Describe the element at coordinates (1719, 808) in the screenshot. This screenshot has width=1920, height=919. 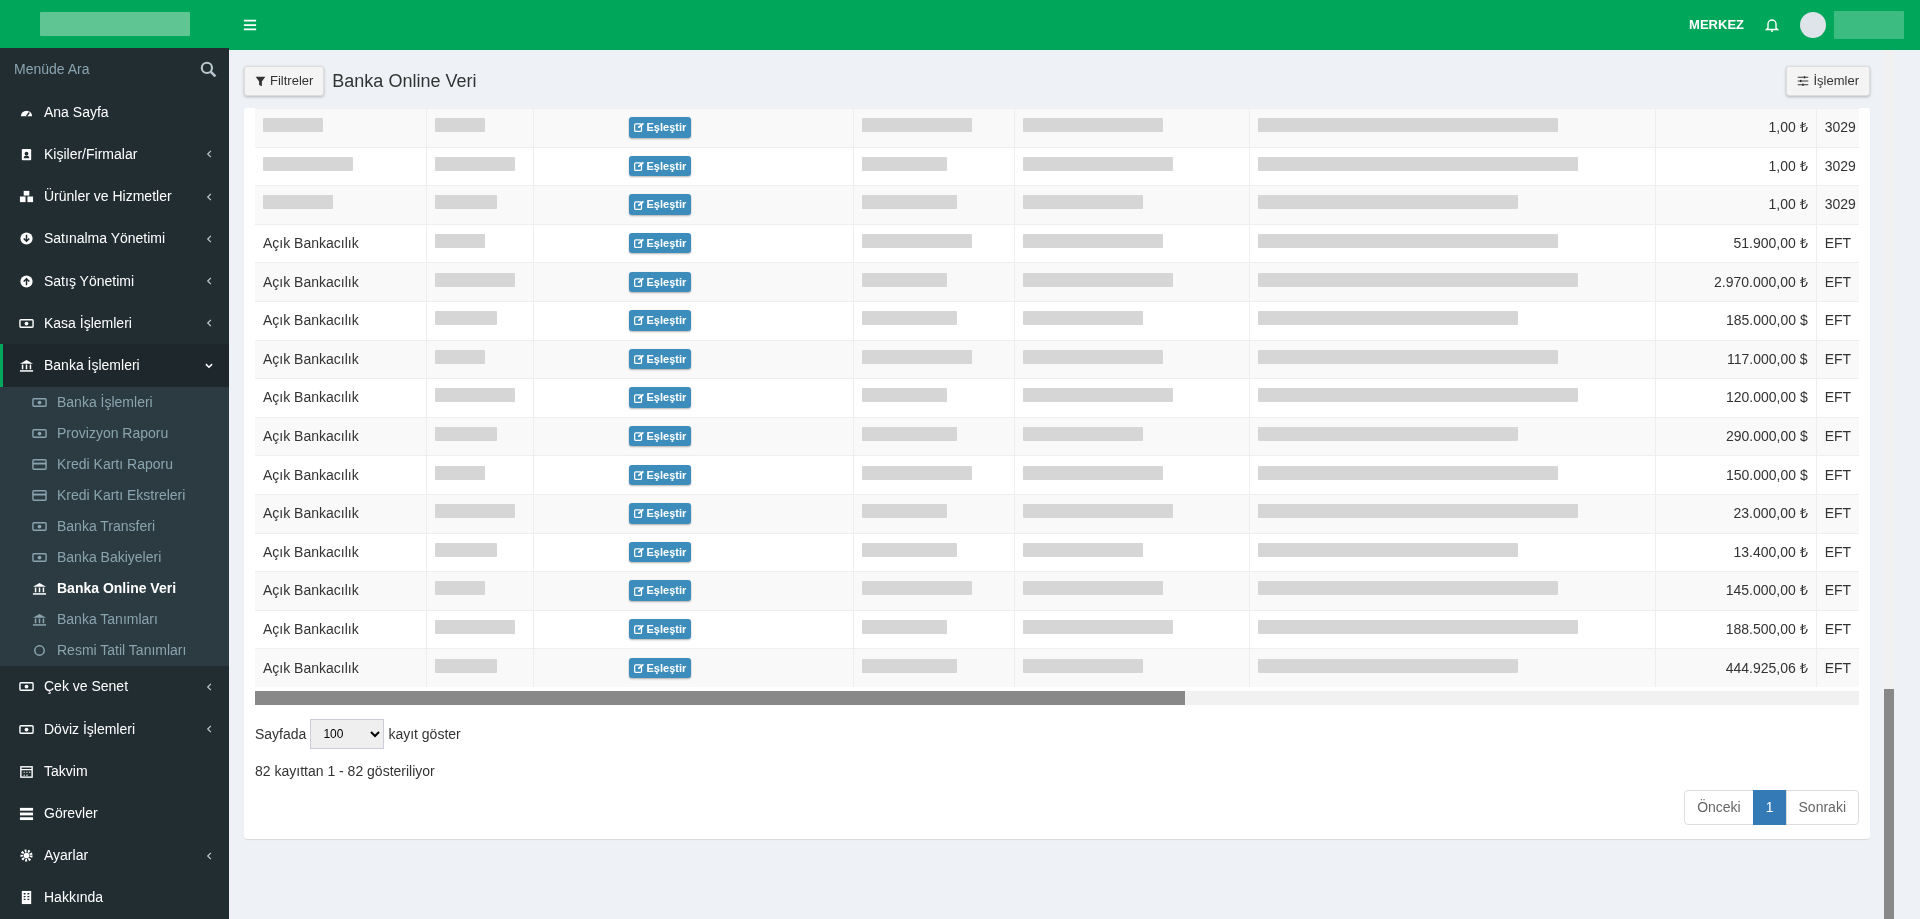
I see `pagination-button: Önceki` at that location.